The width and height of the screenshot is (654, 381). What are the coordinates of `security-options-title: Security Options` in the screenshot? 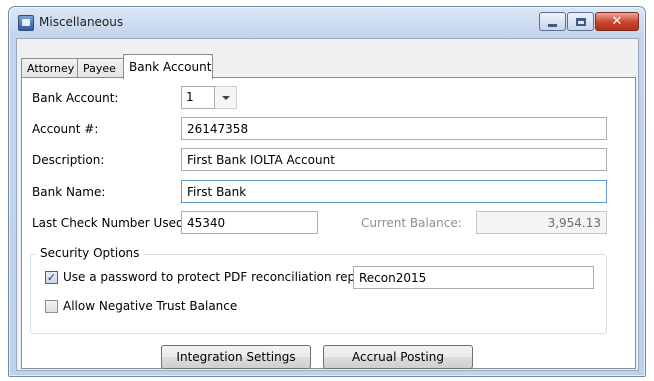 It's located at (90, 253).